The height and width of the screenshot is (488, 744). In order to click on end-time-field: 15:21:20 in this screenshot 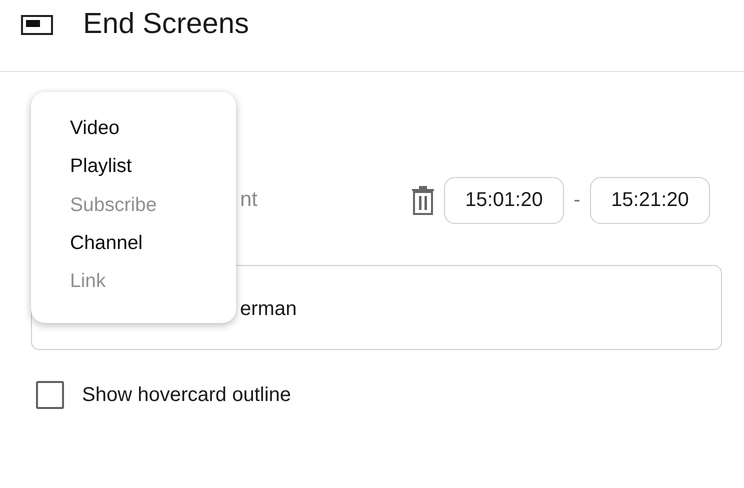, I will do `click(650, 200)`.